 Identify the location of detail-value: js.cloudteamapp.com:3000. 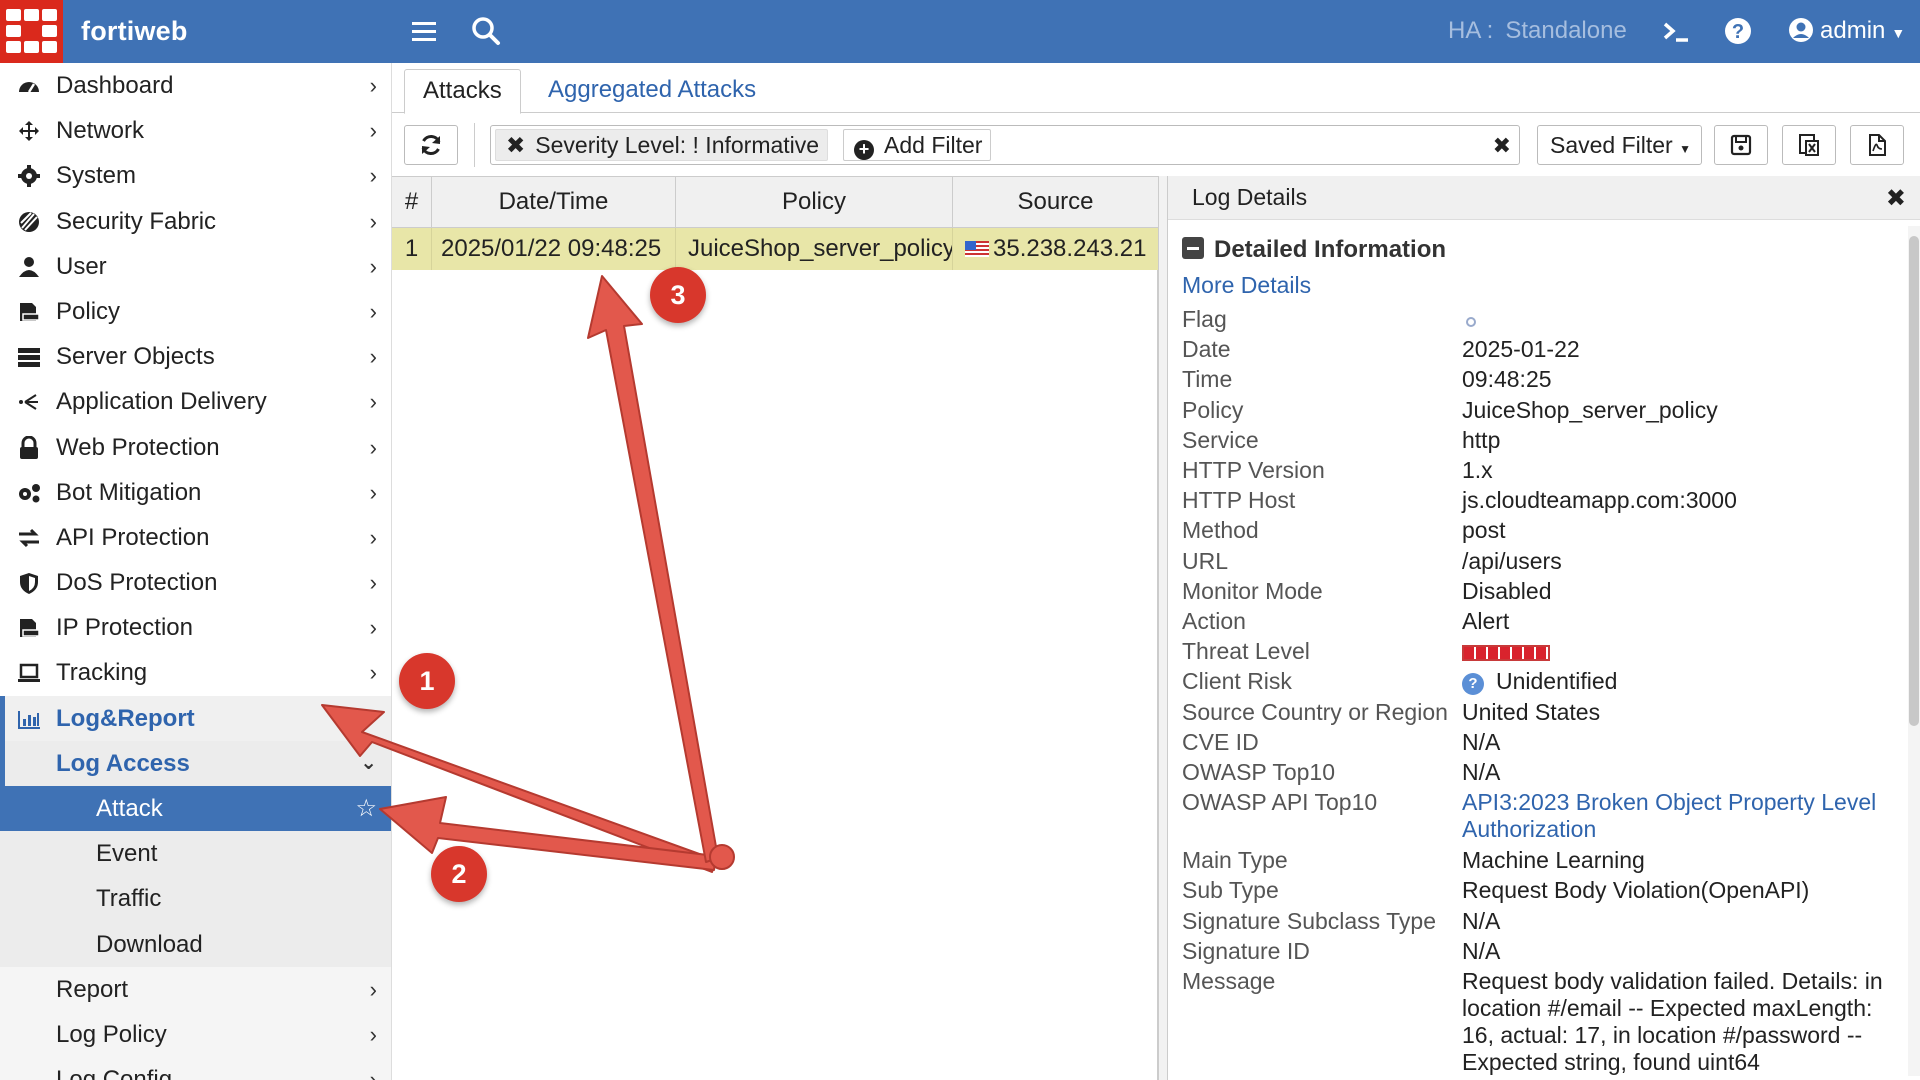
(1599, 500).